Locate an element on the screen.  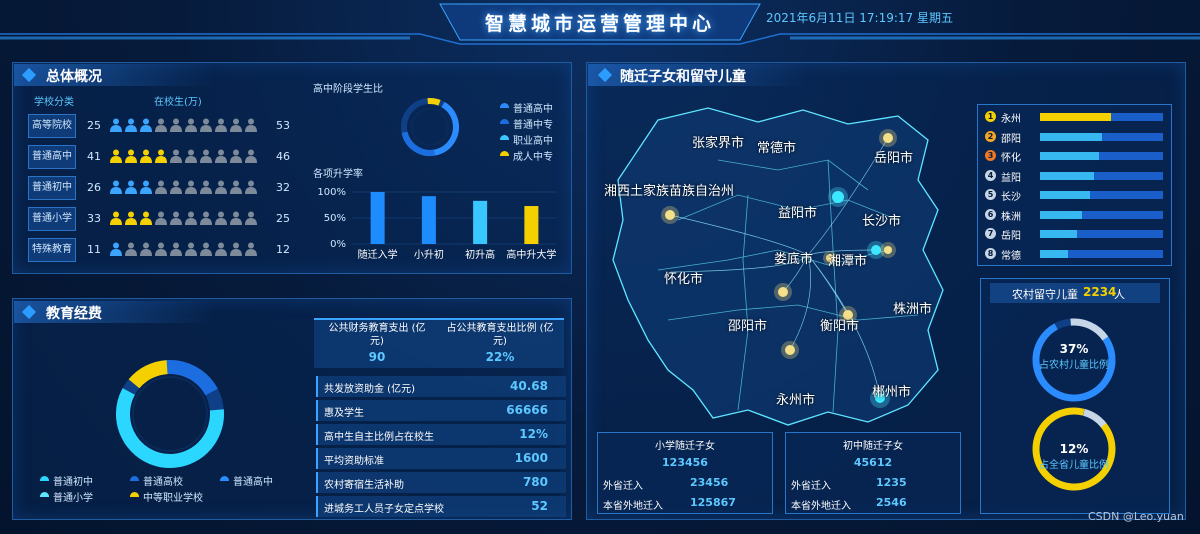
datetime-display: 2021年6月11日 17:19:17 星期五 is located at coordinates (859, 18).